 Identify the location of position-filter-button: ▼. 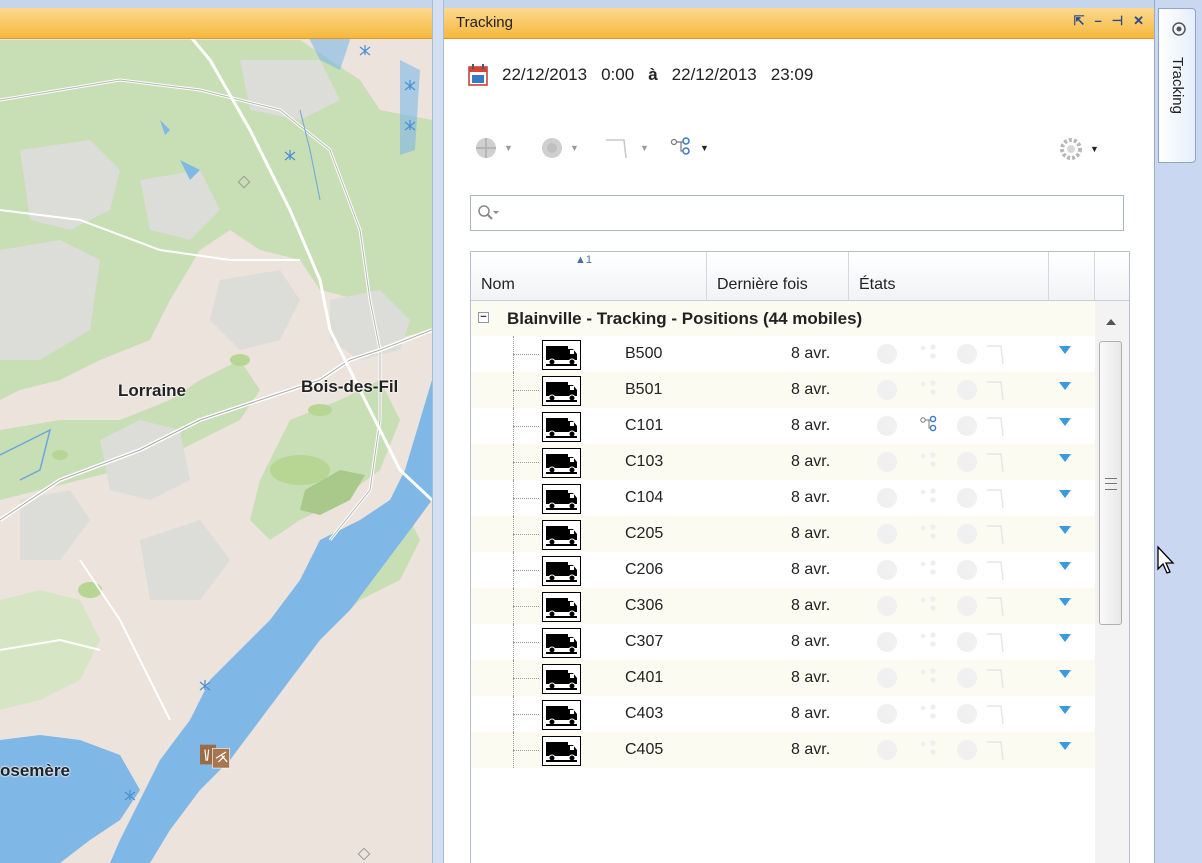
(493, 148).